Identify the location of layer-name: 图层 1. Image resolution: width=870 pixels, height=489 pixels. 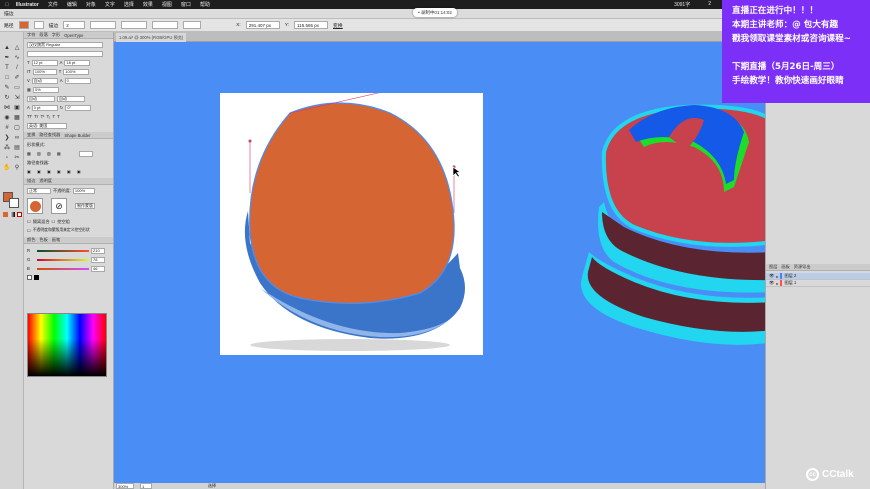
(790, 283).